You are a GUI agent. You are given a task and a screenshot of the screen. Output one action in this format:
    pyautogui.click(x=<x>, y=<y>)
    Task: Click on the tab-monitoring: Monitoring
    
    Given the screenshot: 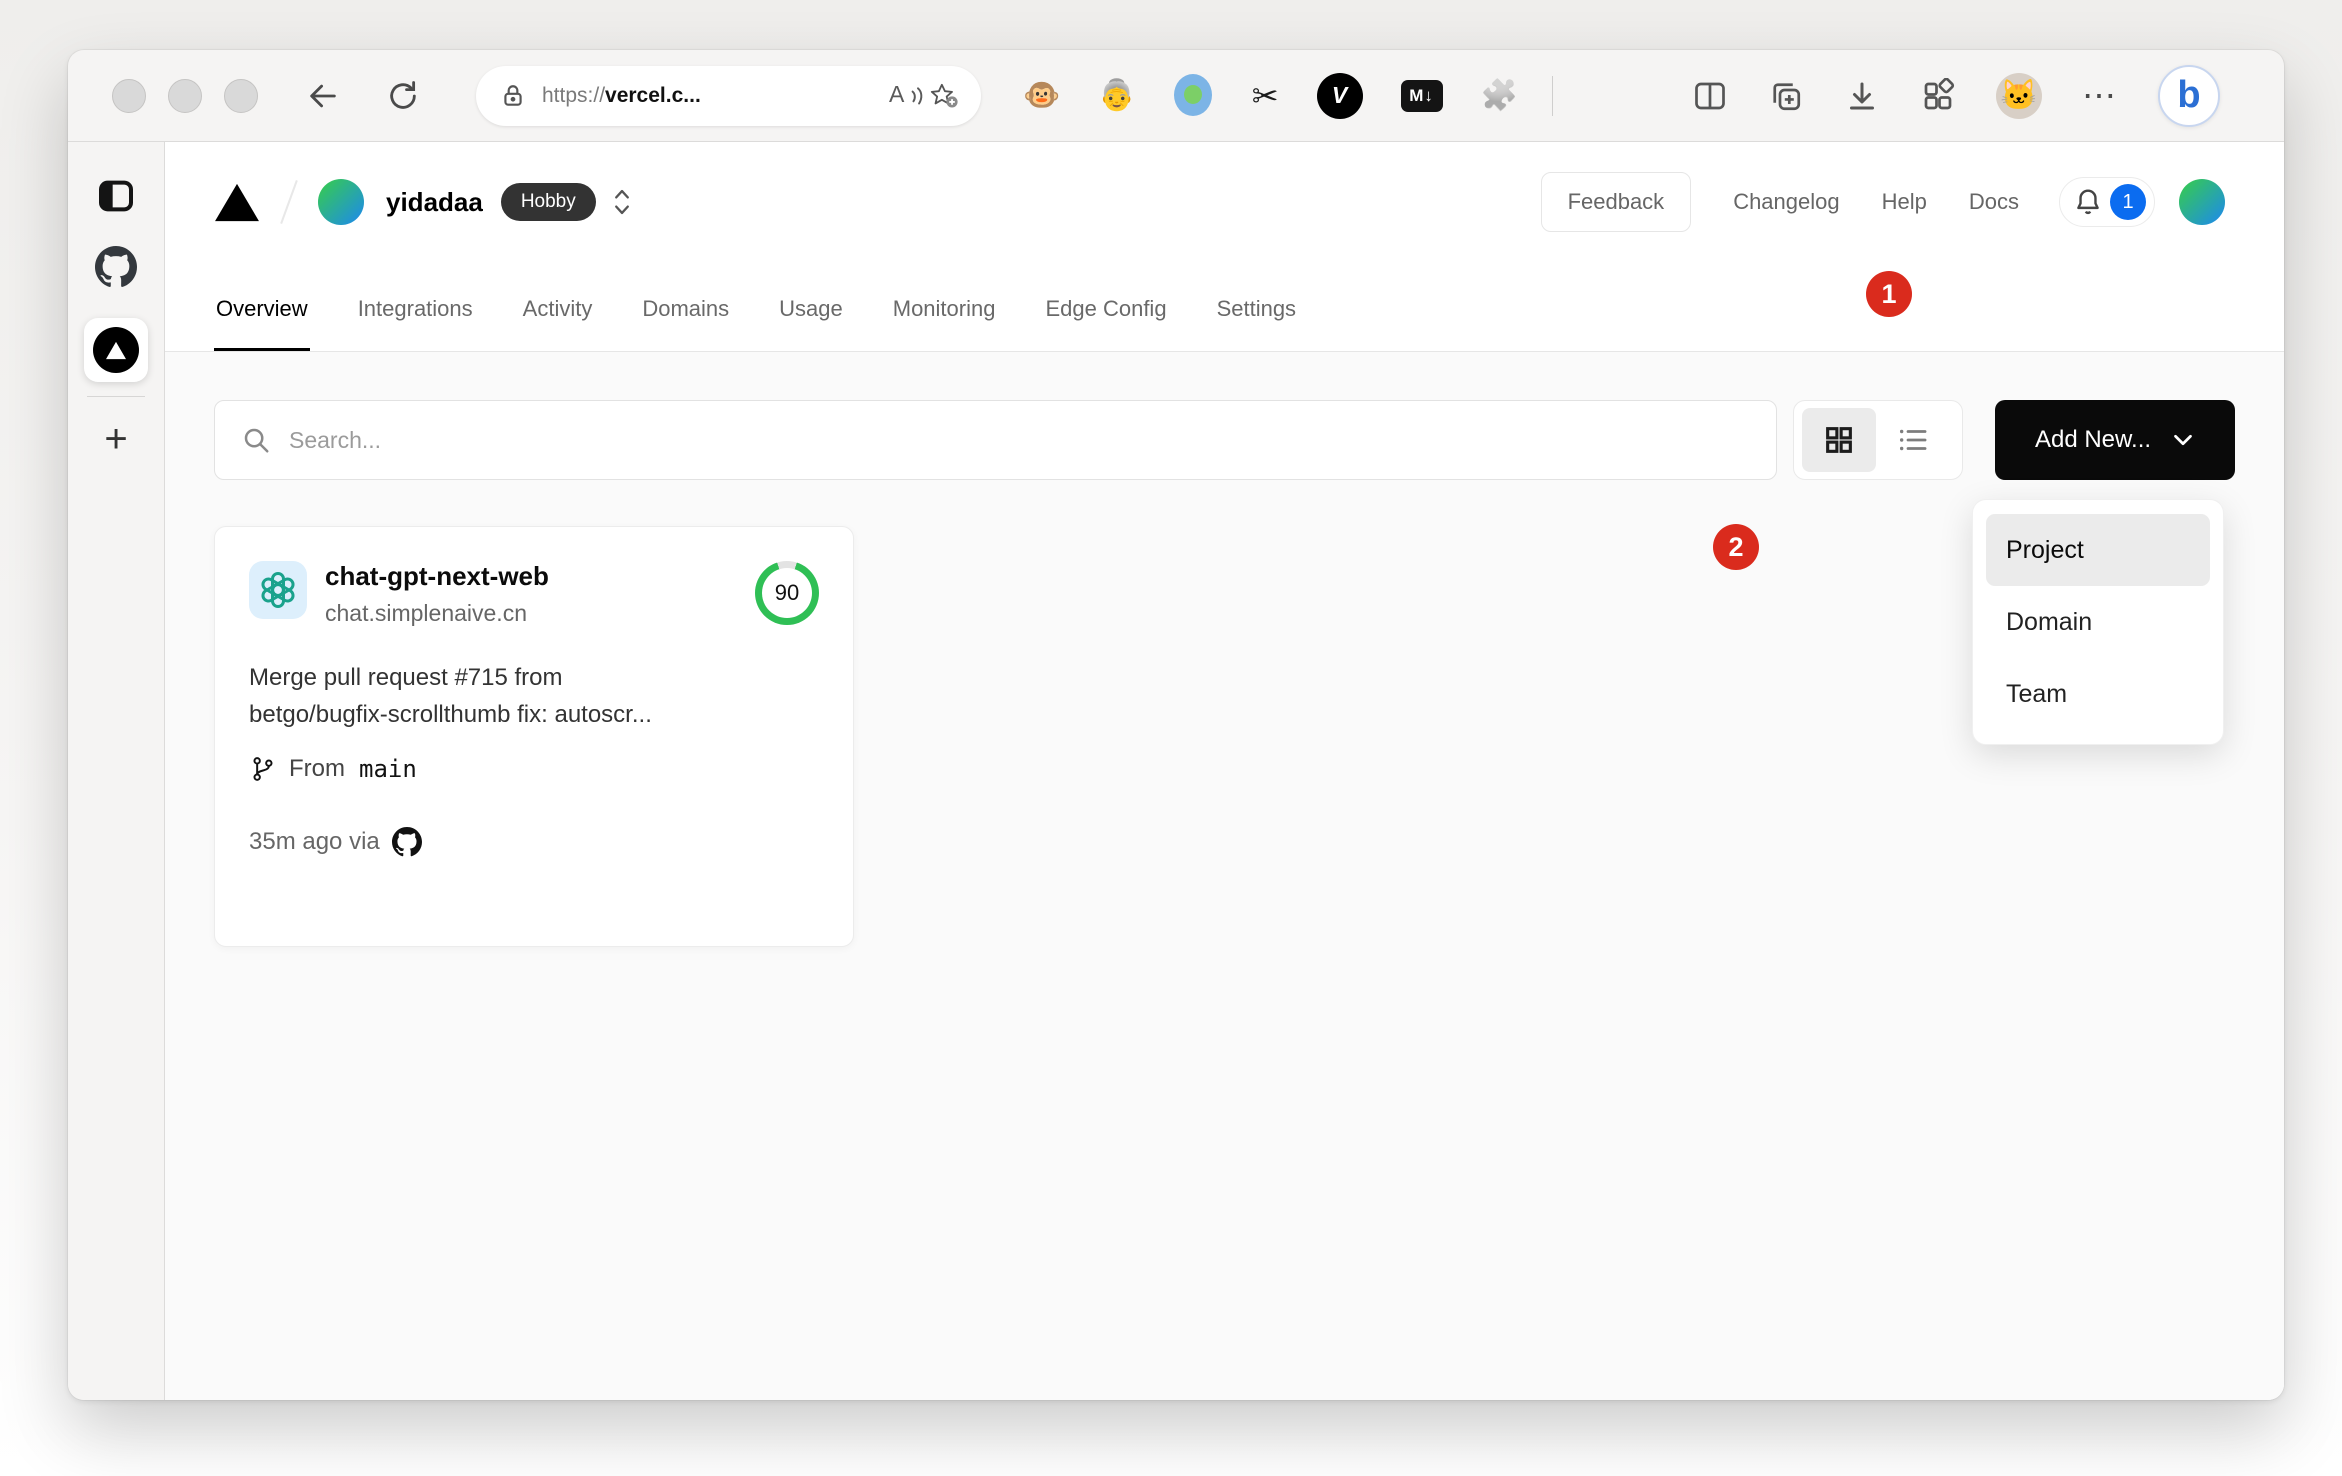 What is the action you would take?
    pyautogui.click(x=944, y=323)
    